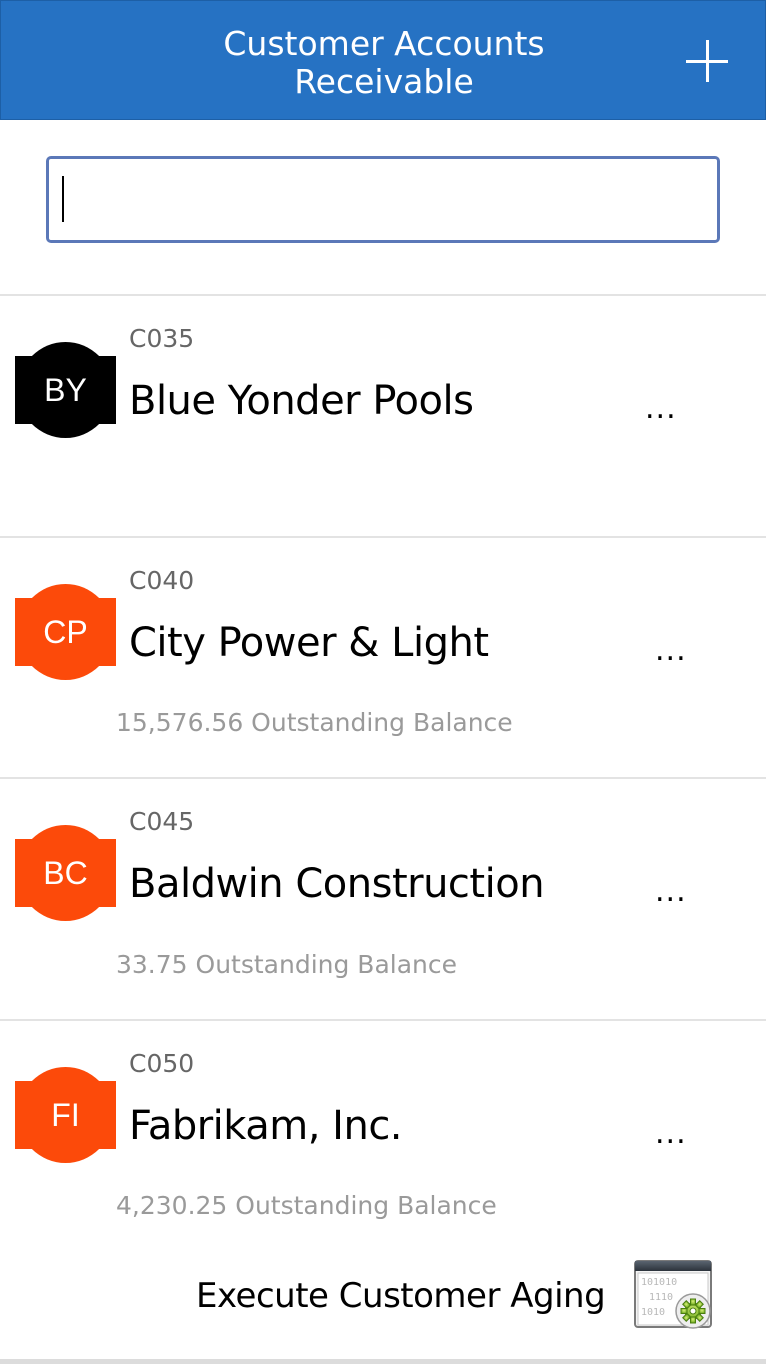 The height and width of the screenshot is (1364, 766). I want to click on add-customer-button, so click(707, 61).